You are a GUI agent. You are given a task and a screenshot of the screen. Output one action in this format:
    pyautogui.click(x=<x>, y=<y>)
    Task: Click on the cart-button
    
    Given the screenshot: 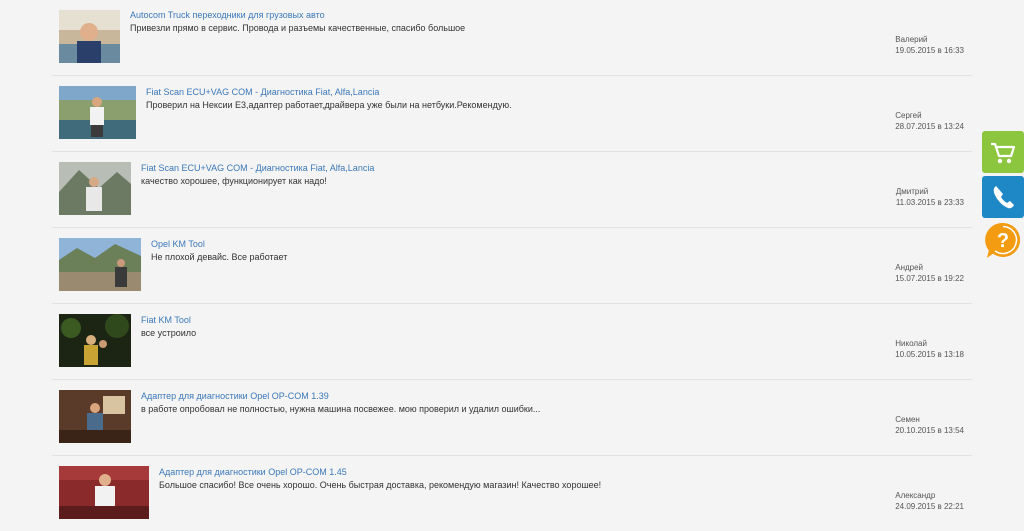 What is the action you would take?
    pyautogui.click(x=1003, y=152)
    